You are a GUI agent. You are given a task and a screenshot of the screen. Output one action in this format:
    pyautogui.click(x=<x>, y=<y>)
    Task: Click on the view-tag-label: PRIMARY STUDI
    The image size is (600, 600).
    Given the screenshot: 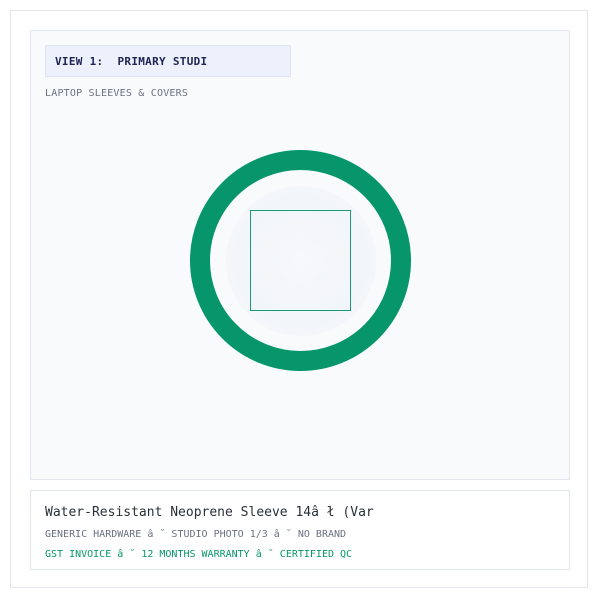 What is the action you would take?
    pyautogui.click(x=162, y=61)
    